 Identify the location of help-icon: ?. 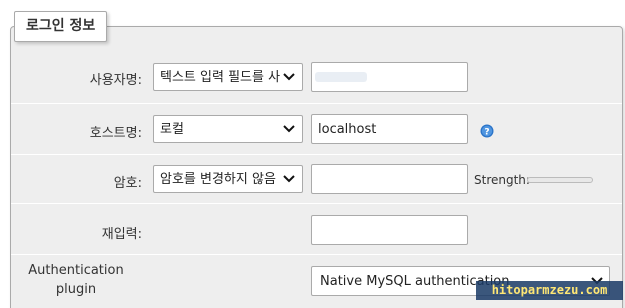
(487, 131).